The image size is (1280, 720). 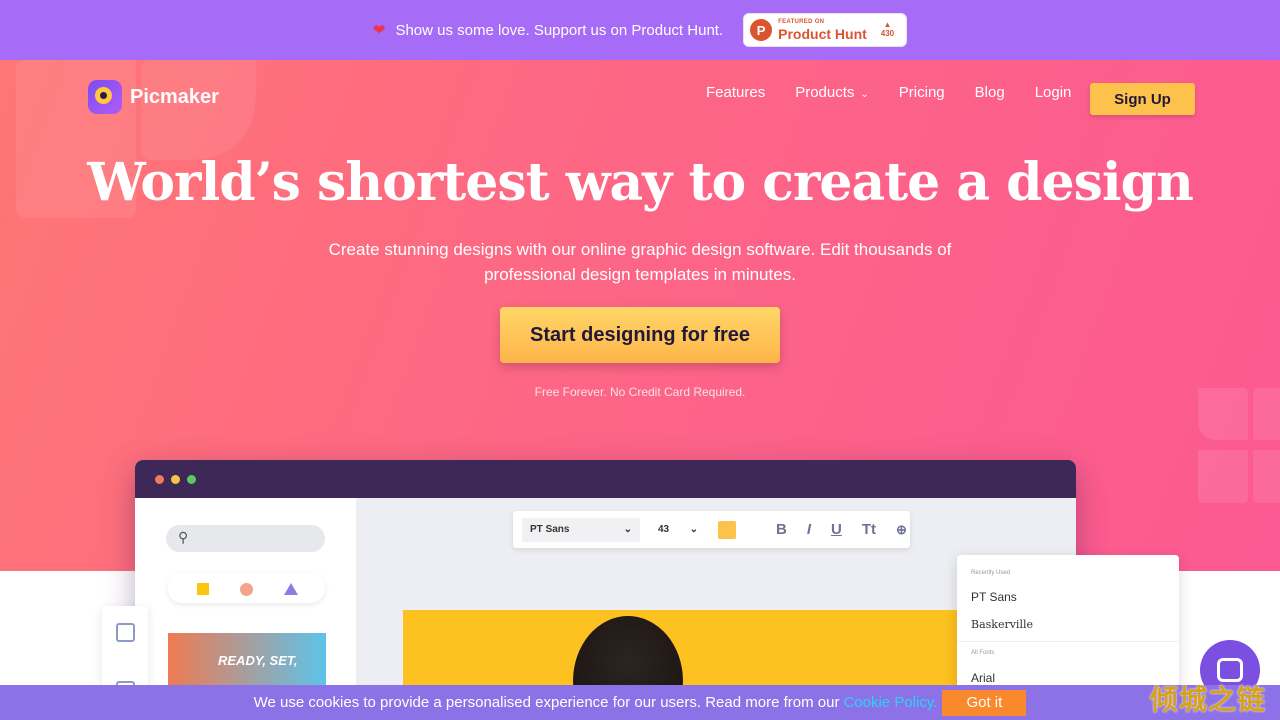 I want to click on text-size-icon: Tt, so click(x=869, y=529).